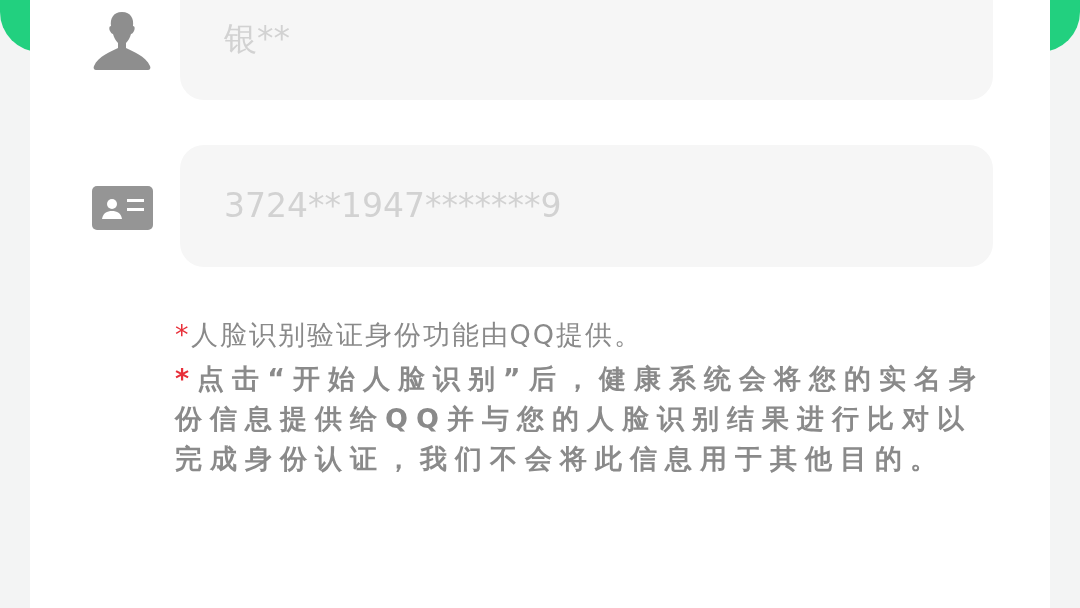  Describe the element at coordinates (409, 335) in the screenshot. I see `notice-text: *人脸识别验证身份功能由QQ提供。` at that location.